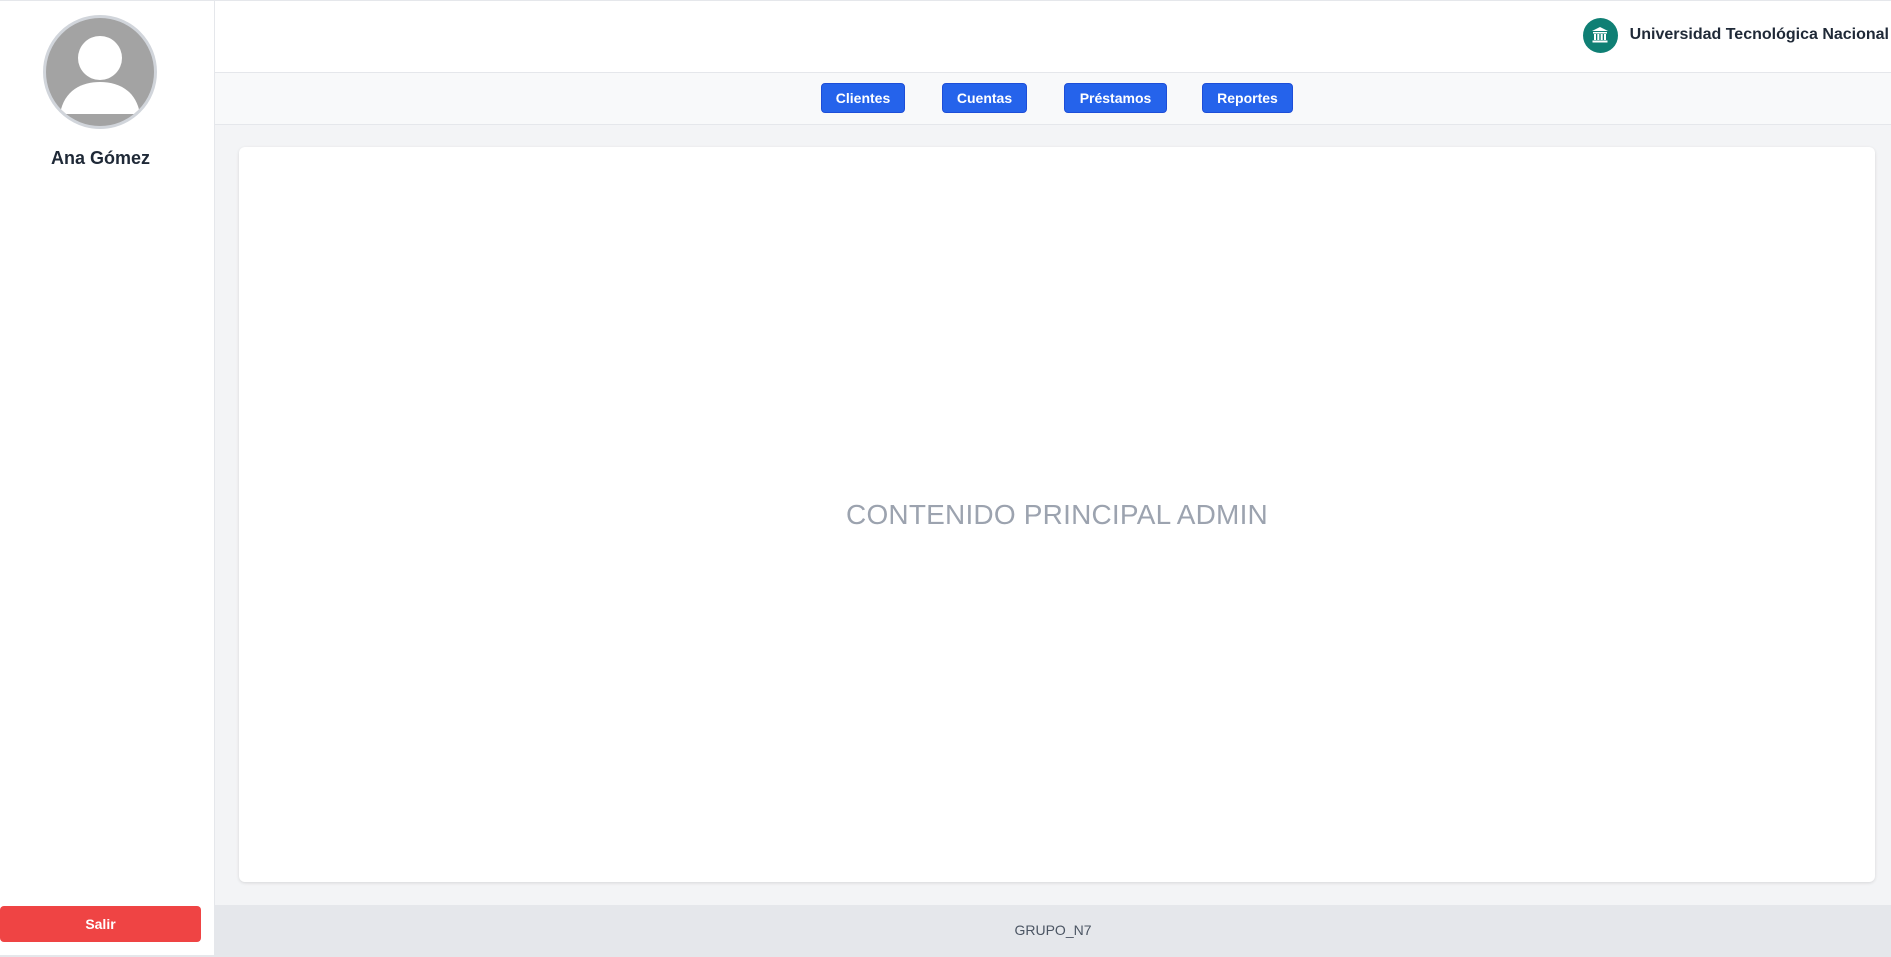  Describe the element at coordinates (100, 72) in the screenshot. I see `user-avatar-icon` at that location.